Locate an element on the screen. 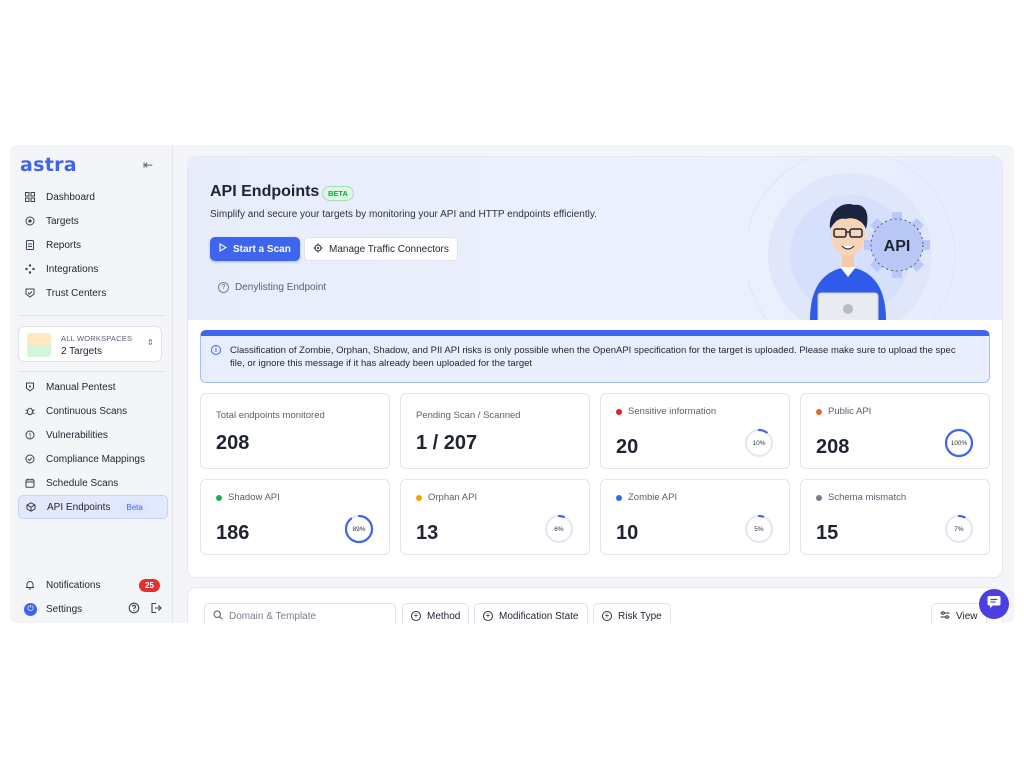 The height and width of the screenshot is (768, 1024). stat-card-total-endpoints: Total endpoints monitored 208 is located at coordinates (295, 431).